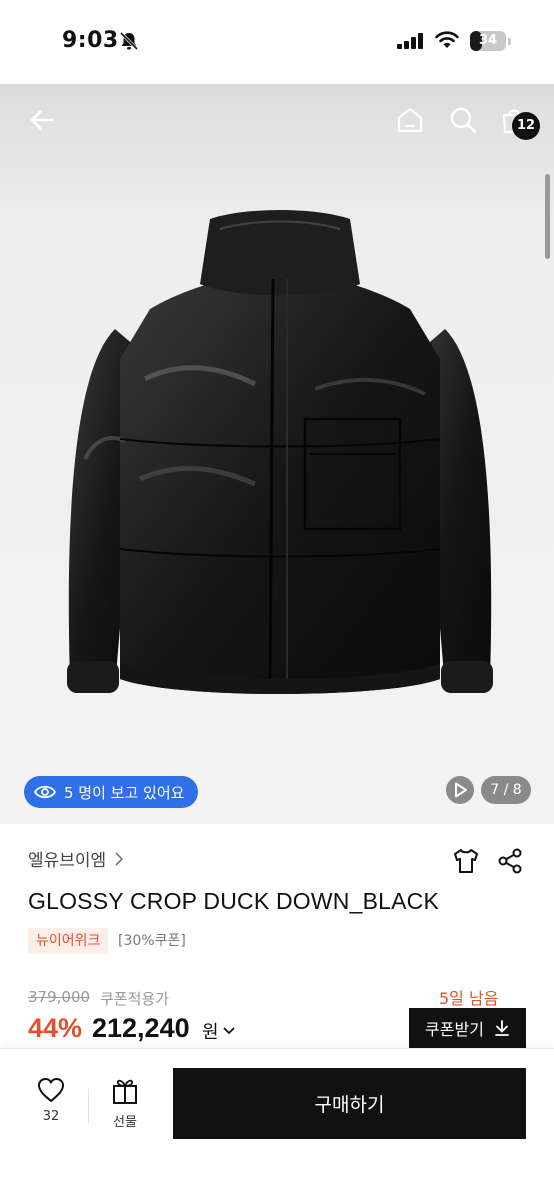 This screenshot has width=554, height=1200. What do you see at coordinates (88, 1106) in the screenshot?
I see `divider` at bounding box center [88, 1106].